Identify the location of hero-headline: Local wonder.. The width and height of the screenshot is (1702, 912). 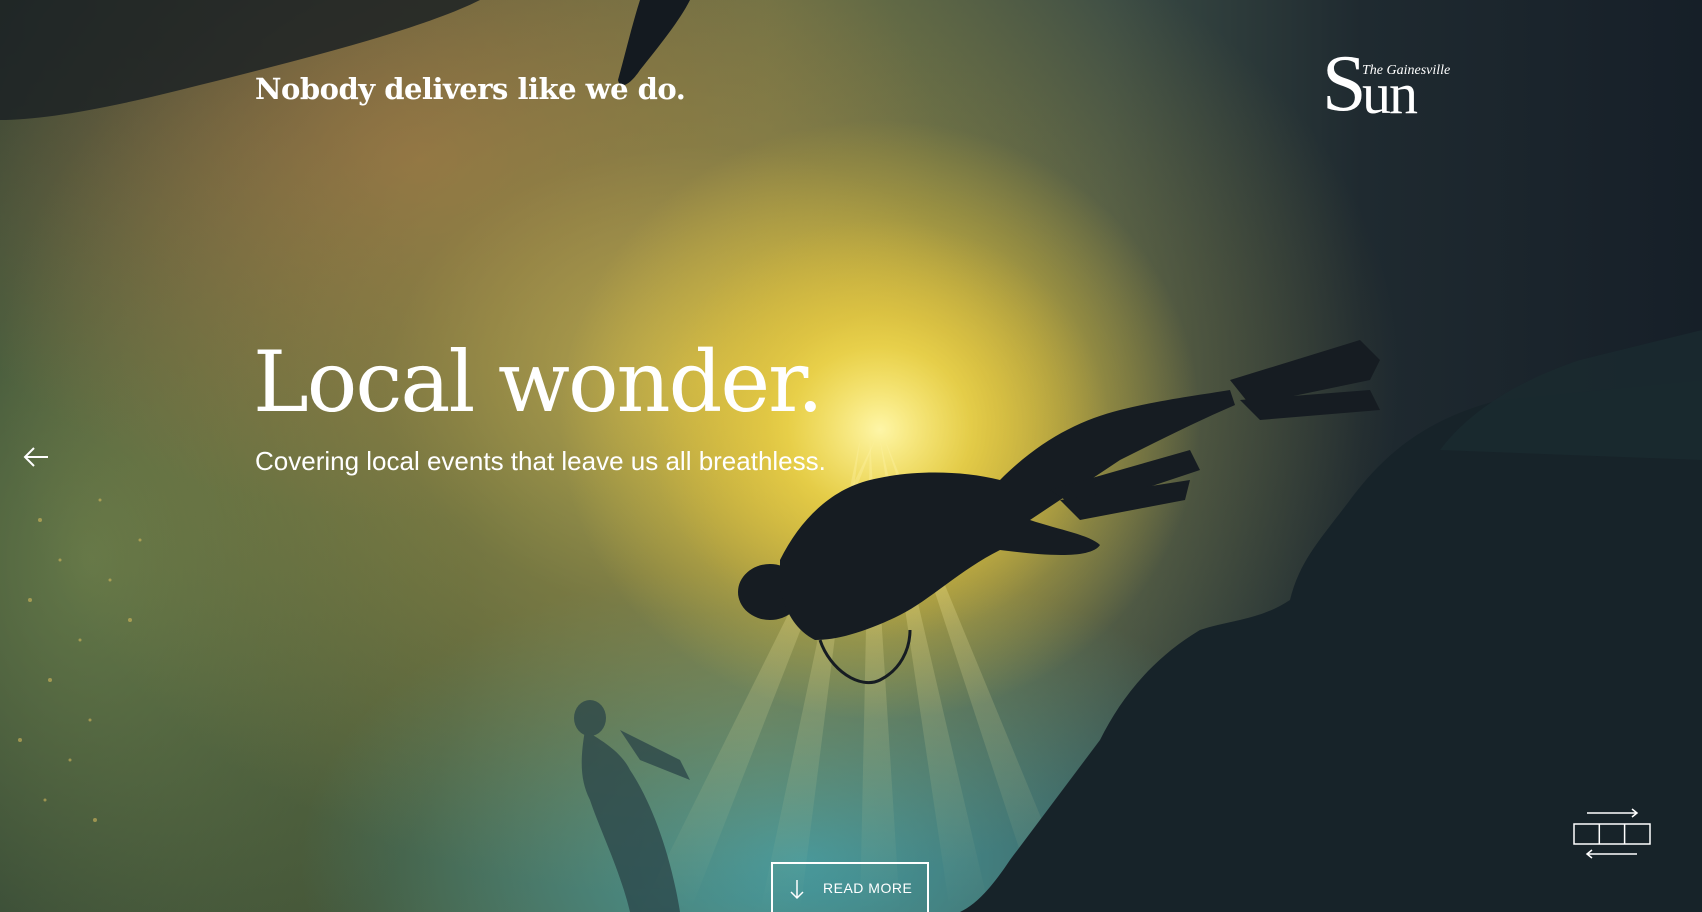
(538, 382).